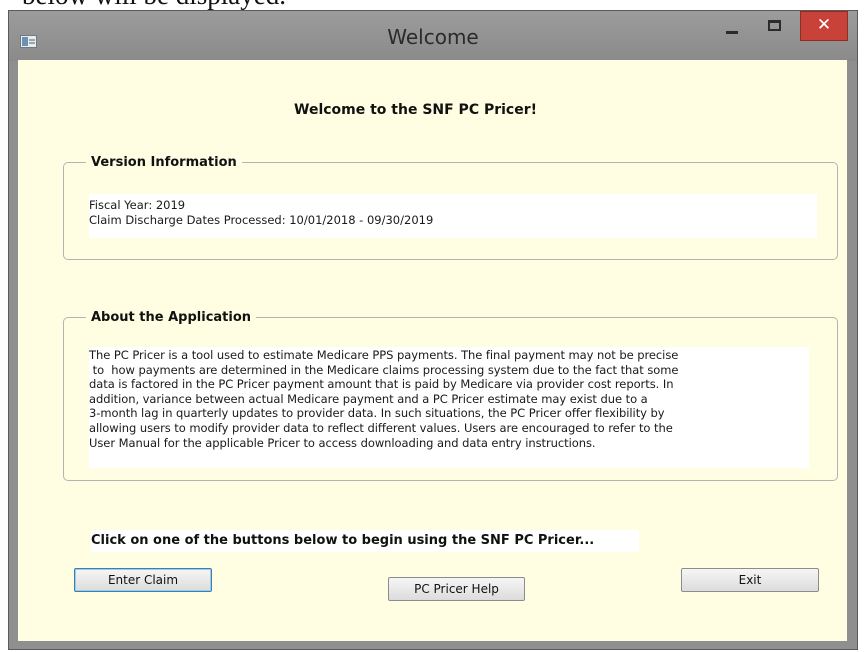 The image size is (867, 652). Describe the element at coordinates (433, 36) in the screenshot. I see `title-bar: Welcome ✕` at that location.